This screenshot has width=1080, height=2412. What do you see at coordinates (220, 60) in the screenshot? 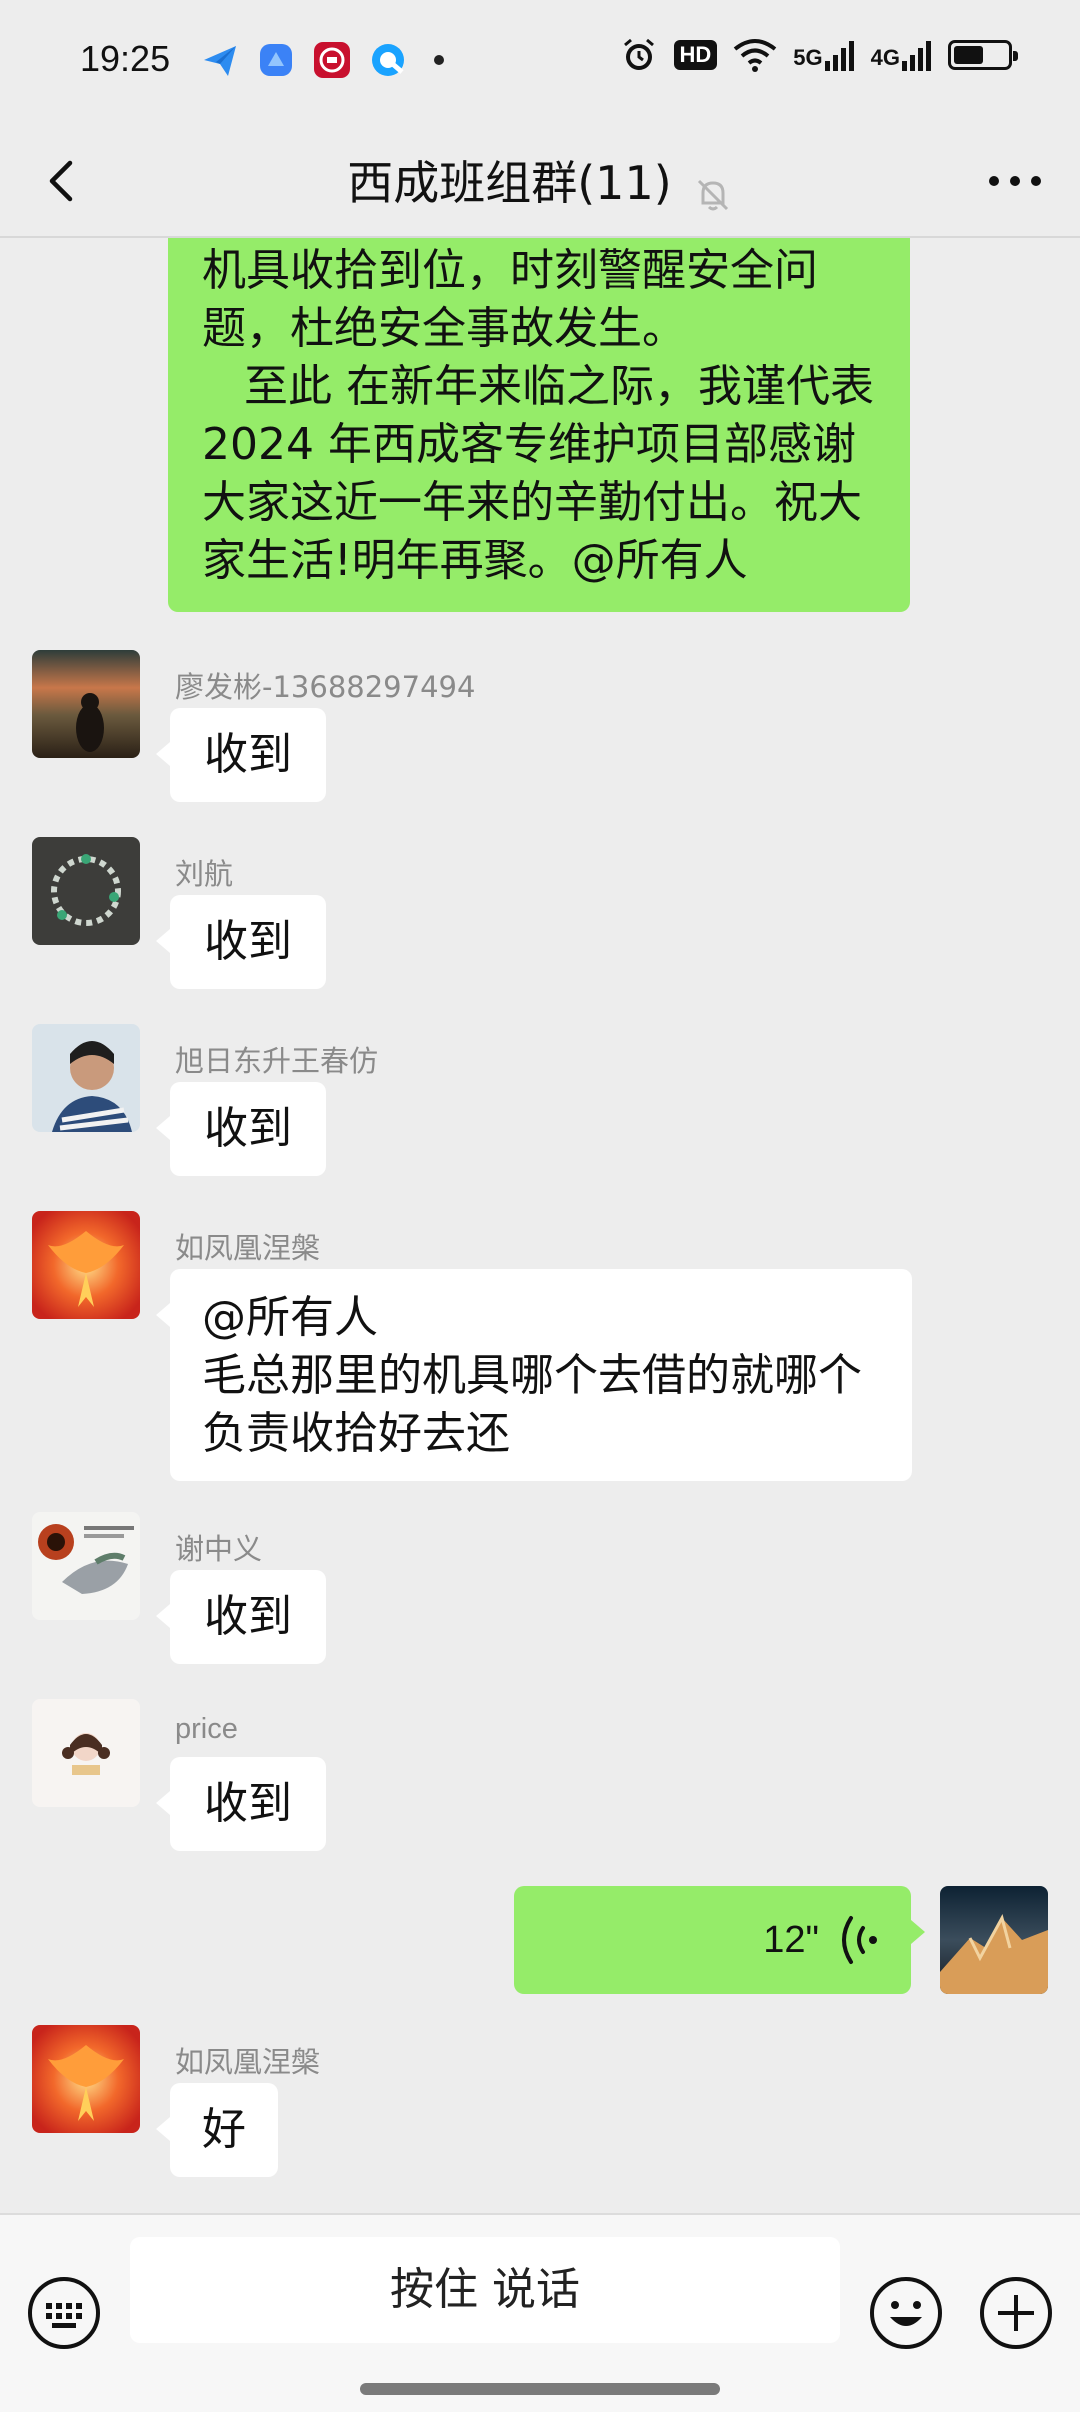
I see `send-app-icon` at bounding box center [220, 60].